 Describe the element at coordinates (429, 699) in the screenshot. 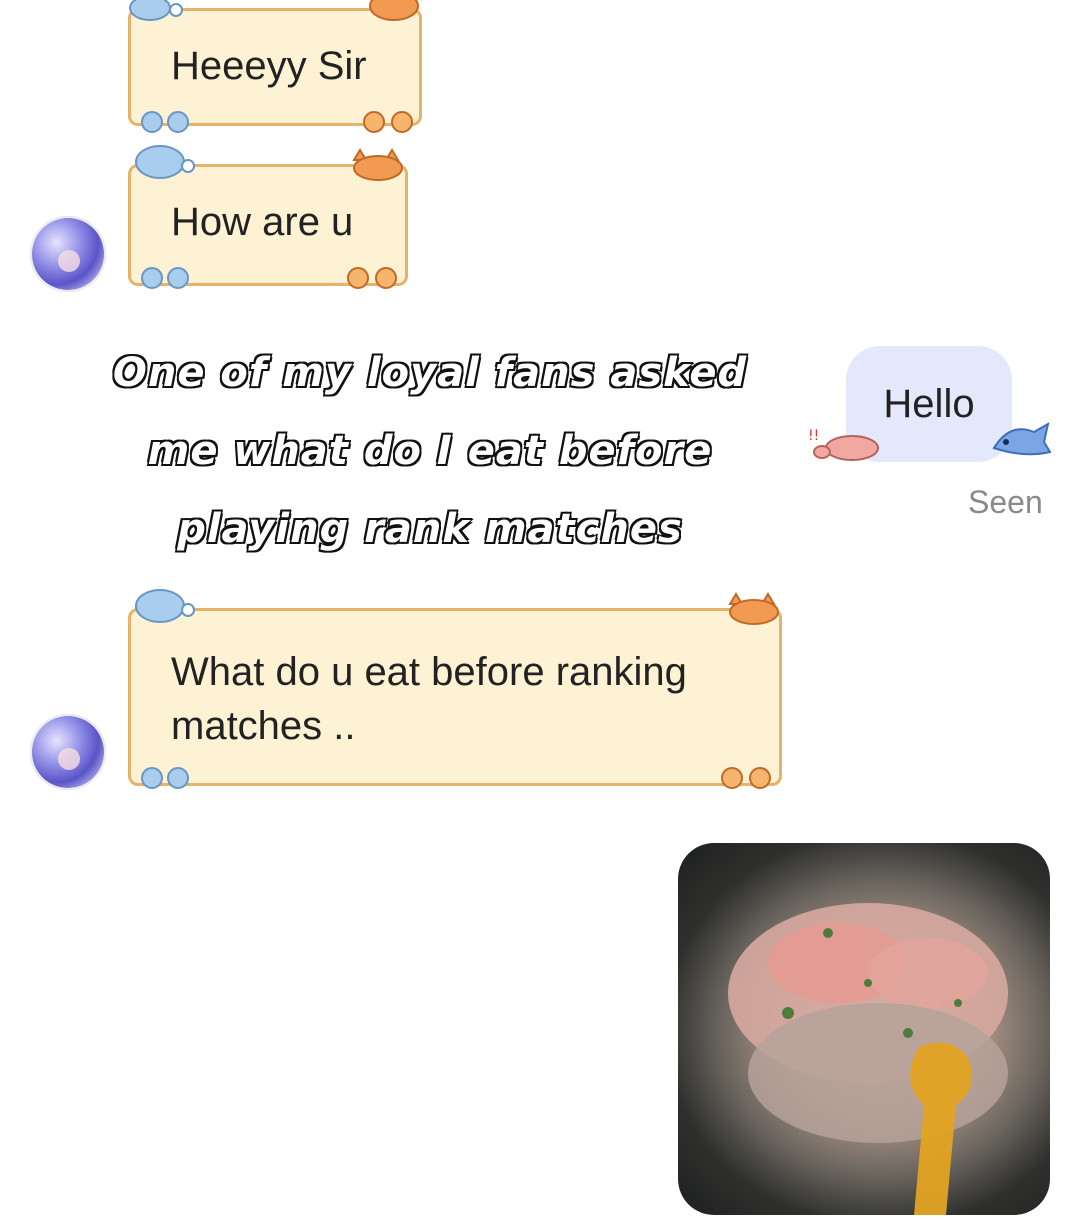

I see `message-text: What do u eat before ranking matches ..` at that location.